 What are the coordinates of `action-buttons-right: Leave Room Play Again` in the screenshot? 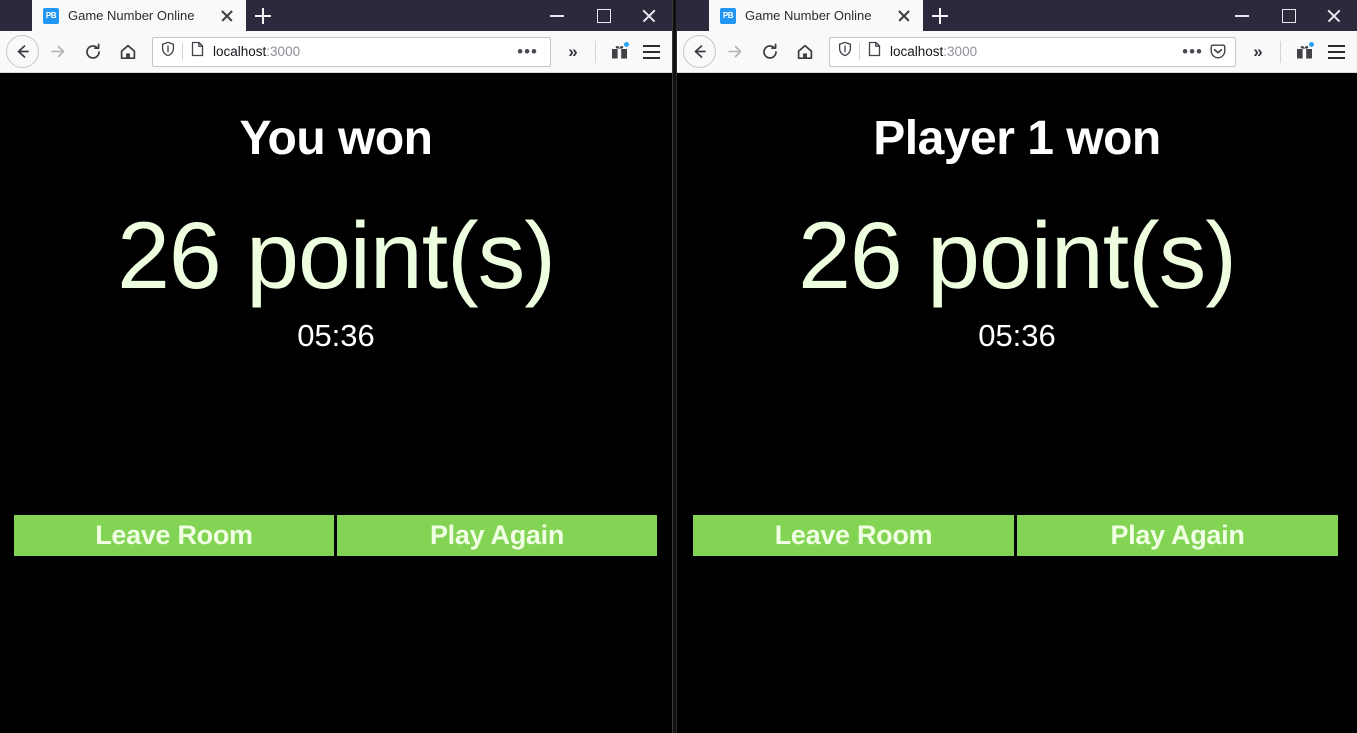 It's located at (1017, 535).